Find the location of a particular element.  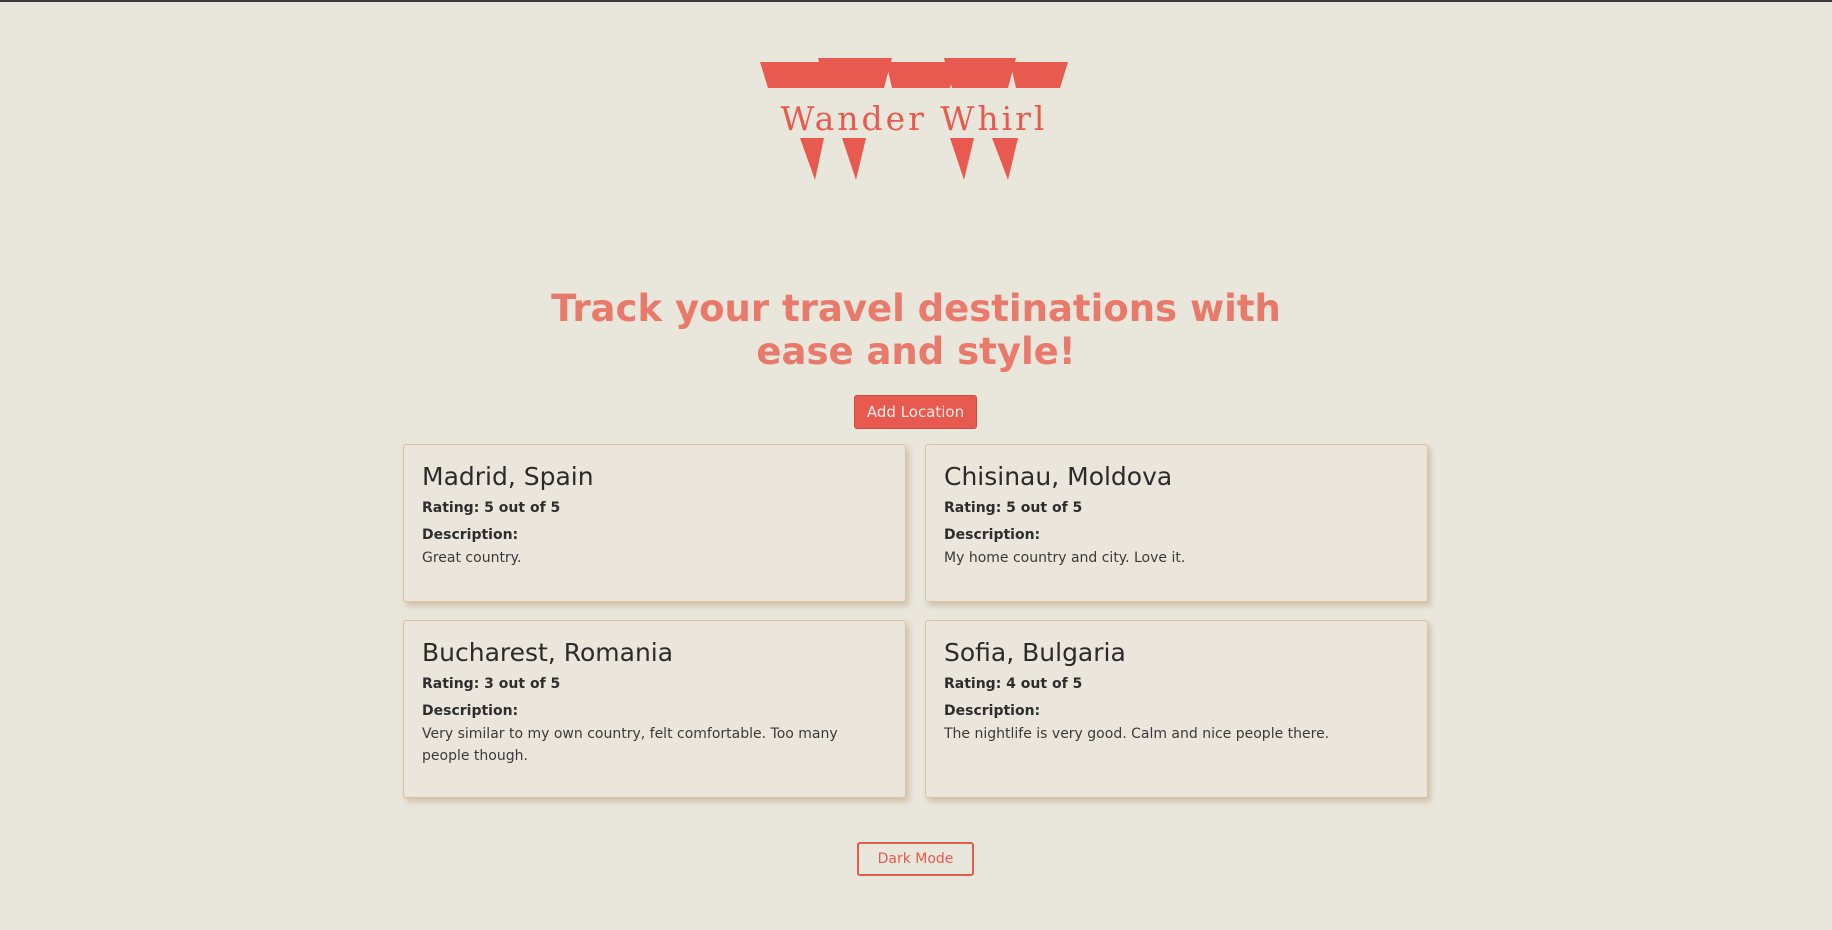

brand-logo: Wander Whirl is located at coordinates (916, 122).